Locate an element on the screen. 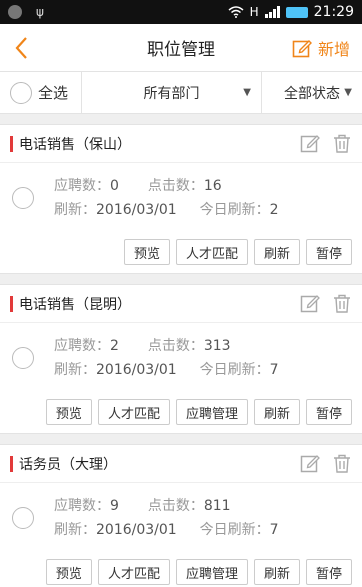 The height and width of the screenshot is (587, 362). clicks-count: 16 is located at coordinates (212, 186).